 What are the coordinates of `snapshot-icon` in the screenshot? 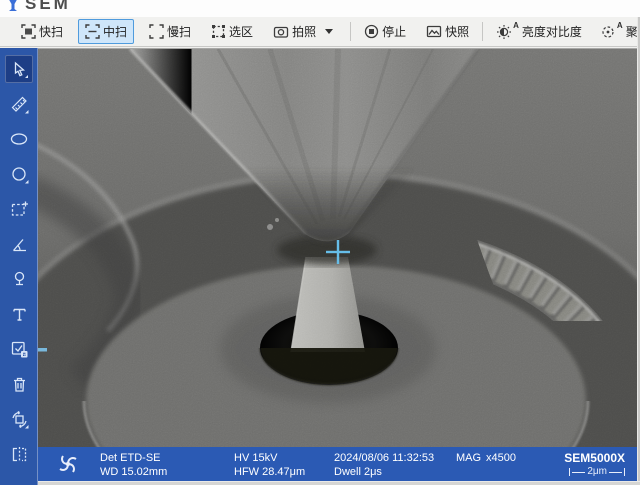 It's located at (434, 31).